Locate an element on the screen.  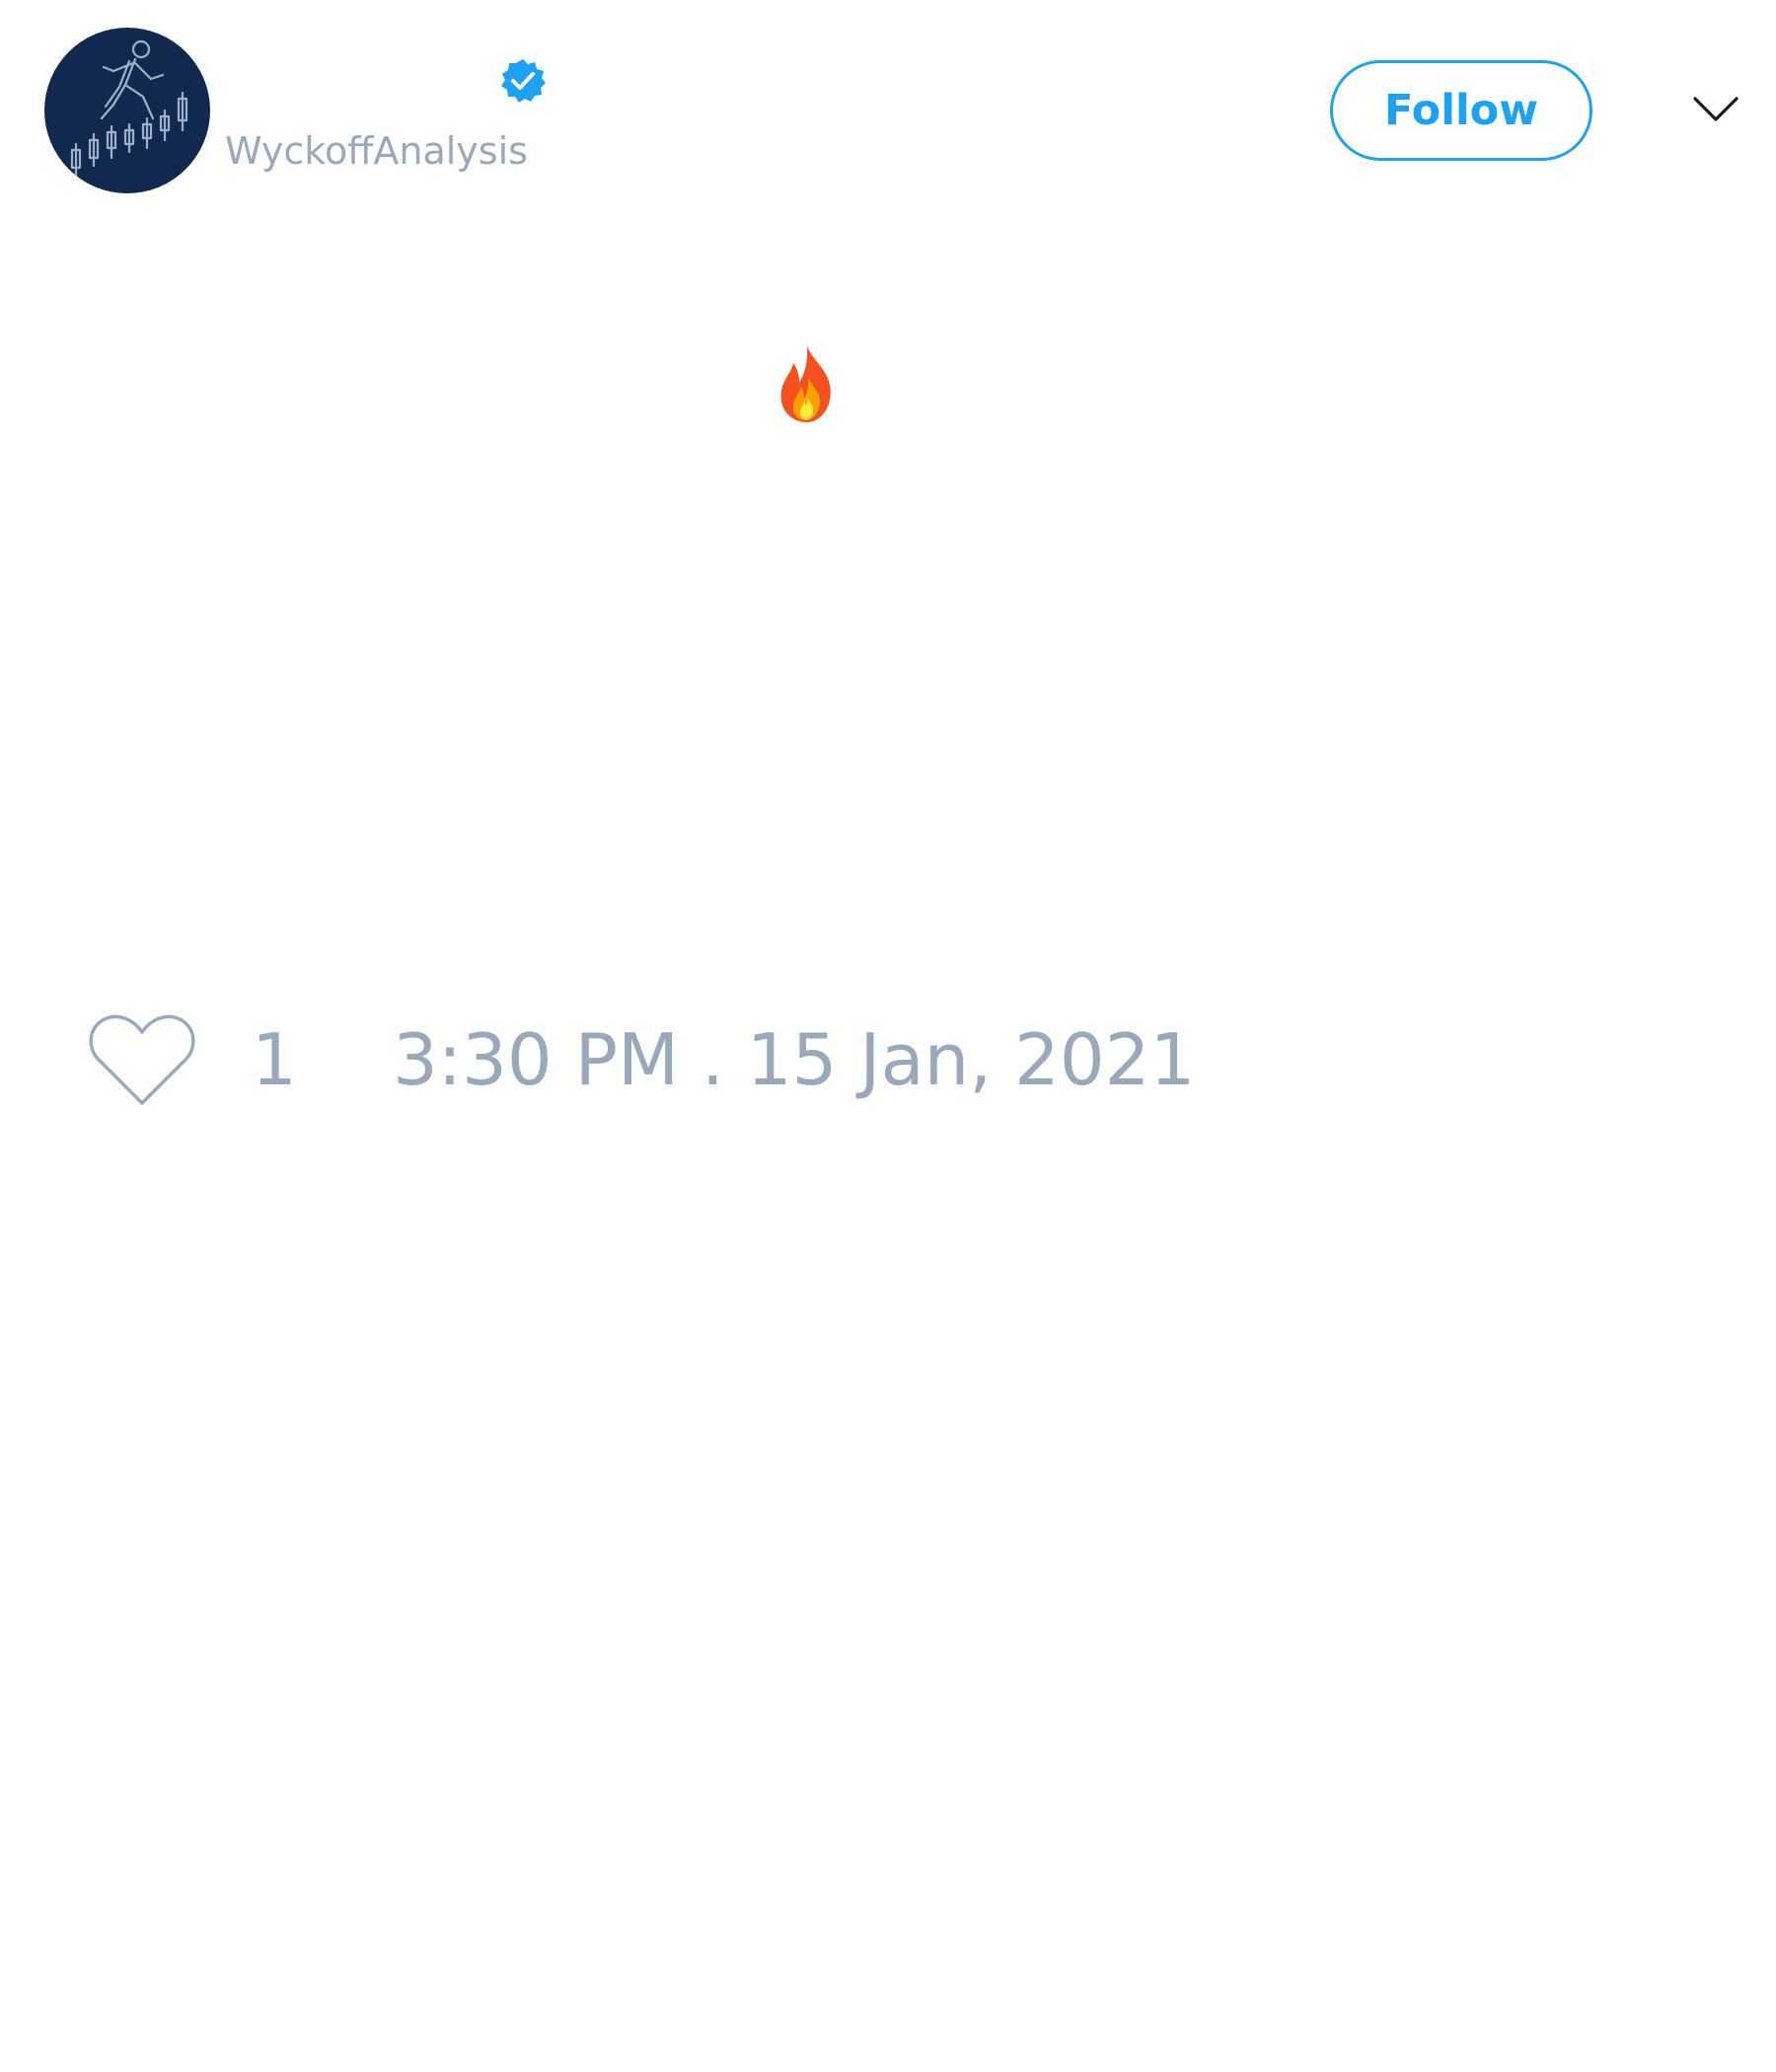
user-handle: WyckoffAnalysis is located at coordinates (377, 151).